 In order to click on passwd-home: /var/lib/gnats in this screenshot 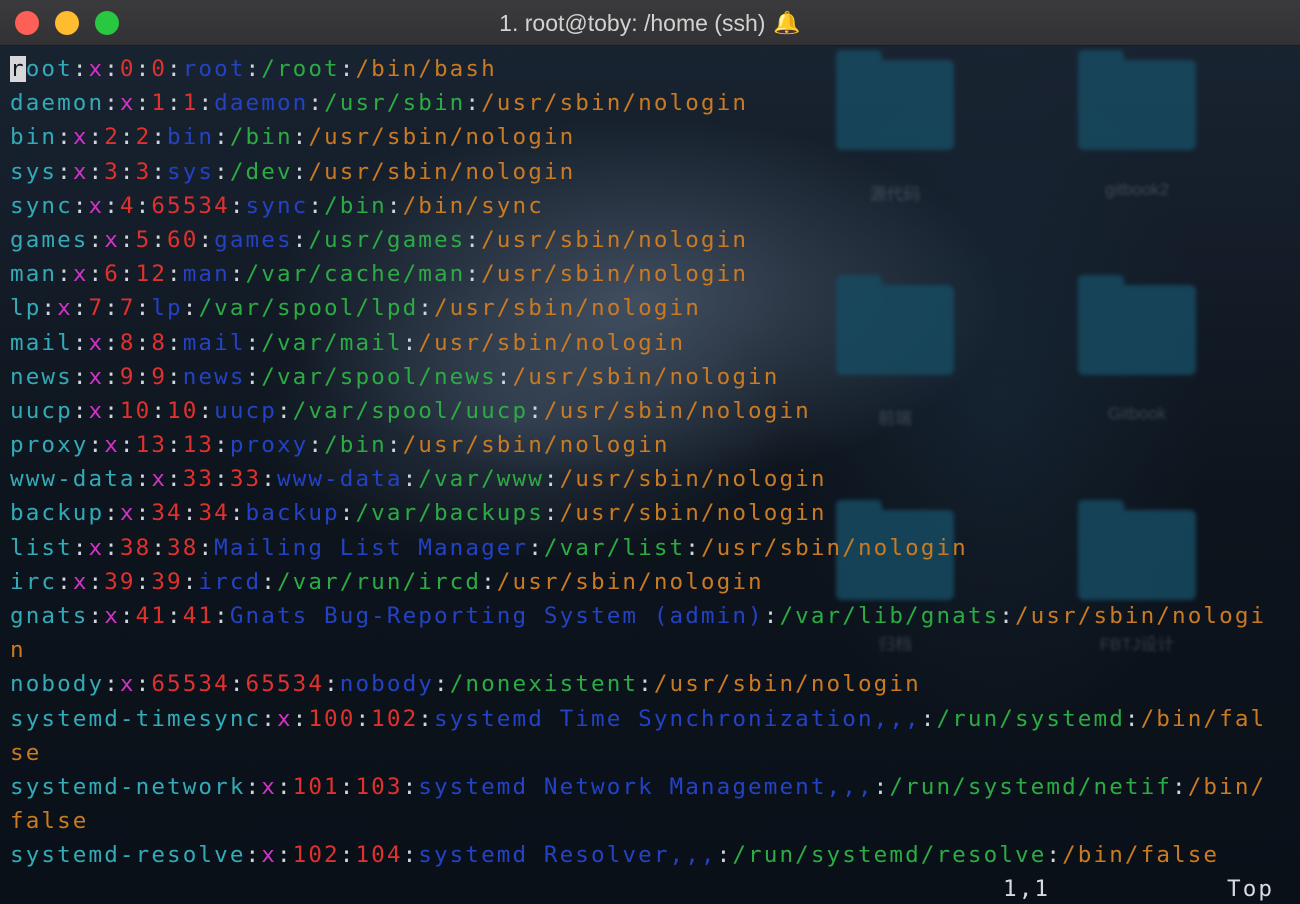, I will do `click(889, 616)`.